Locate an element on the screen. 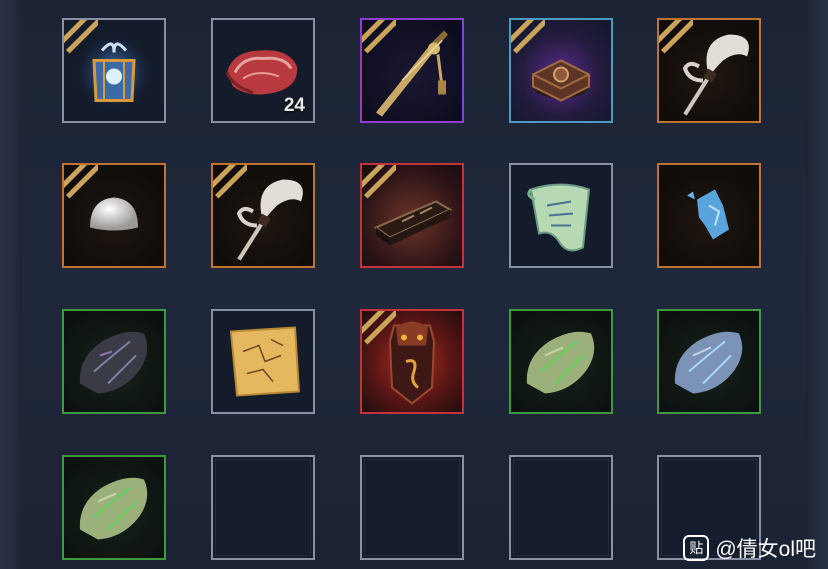  blue-ore-icon is located at coordinates (708, 362).